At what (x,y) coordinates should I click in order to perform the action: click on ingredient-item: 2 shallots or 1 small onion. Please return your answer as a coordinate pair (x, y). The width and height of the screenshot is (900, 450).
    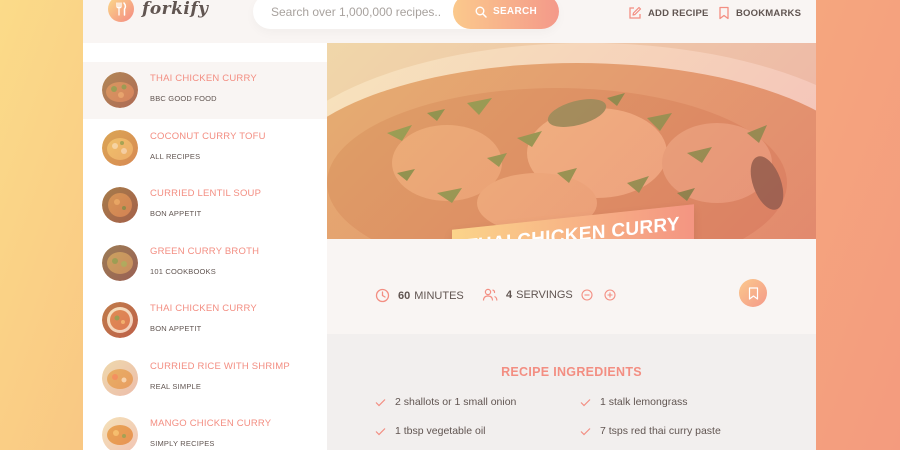
    Looking at the image, I should click on (445, 402).